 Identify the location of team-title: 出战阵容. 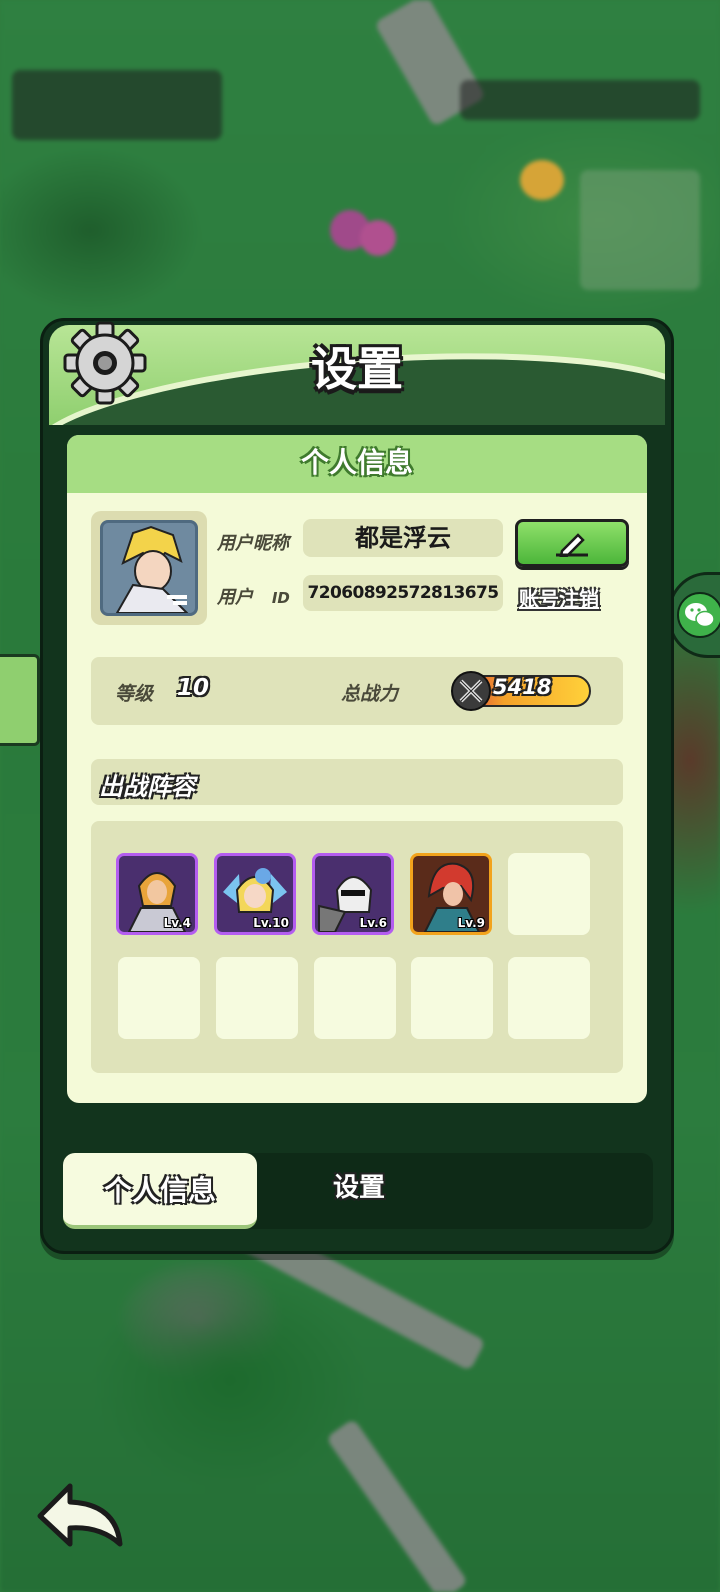
(147, 787).